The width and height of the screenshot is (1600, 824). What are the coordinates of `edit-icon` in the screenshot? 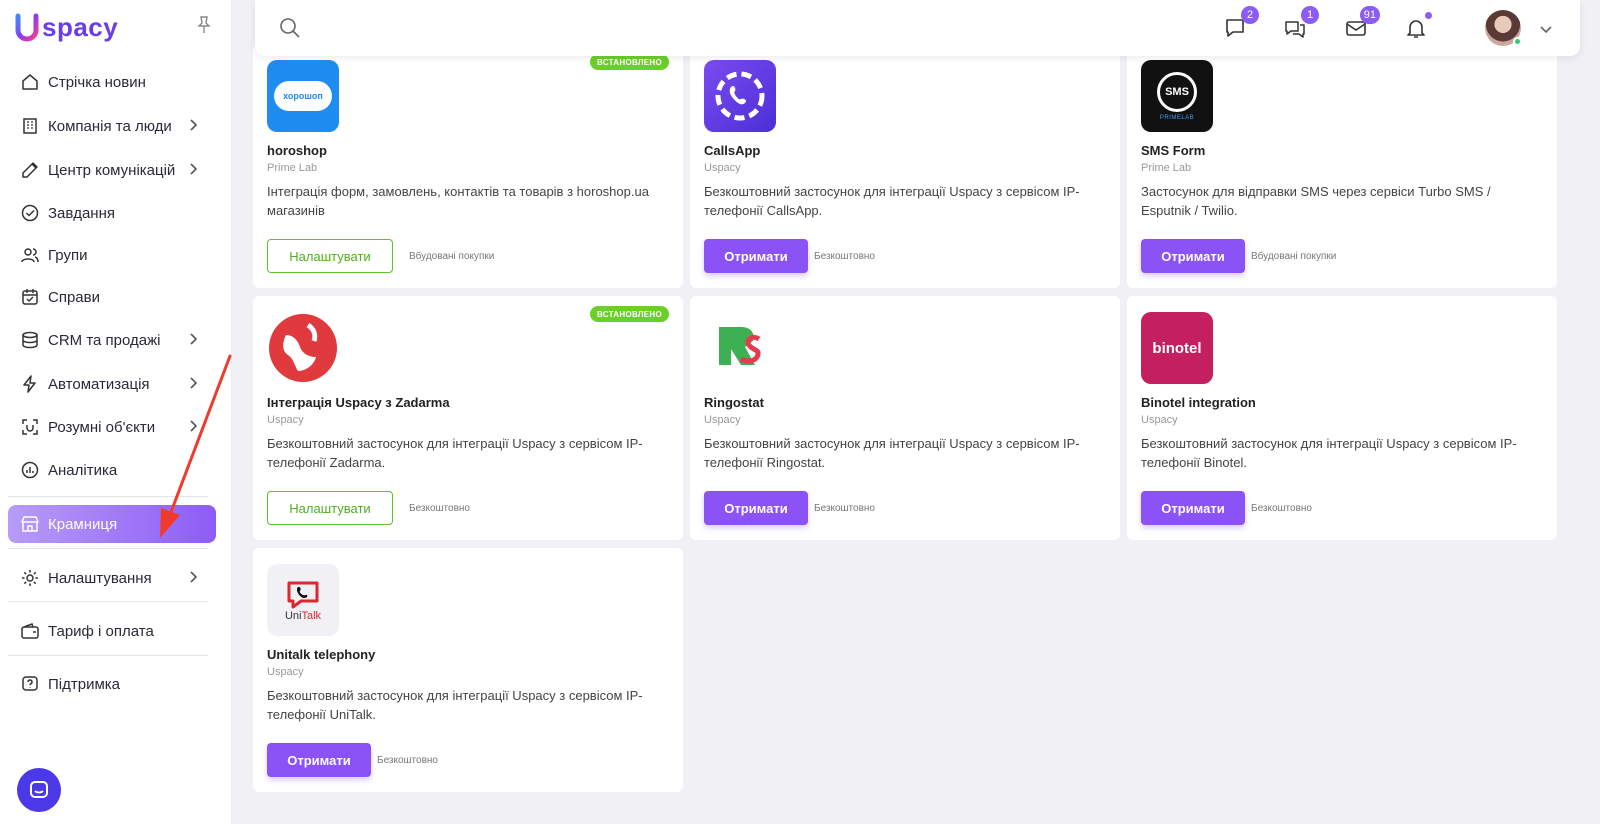 It's located at (30, 170).